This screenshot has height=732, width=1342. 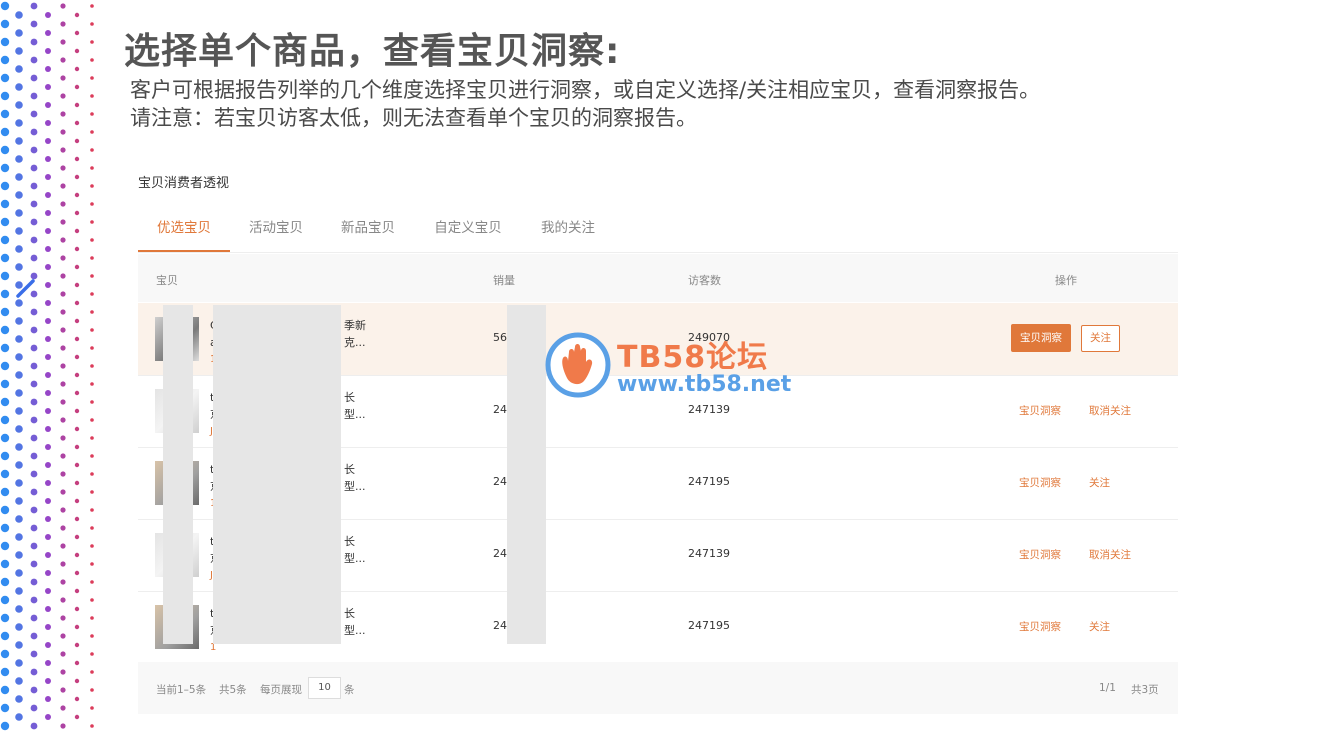 I want to click on watermark-title: TB58论坛, so click(x=693, y=357).